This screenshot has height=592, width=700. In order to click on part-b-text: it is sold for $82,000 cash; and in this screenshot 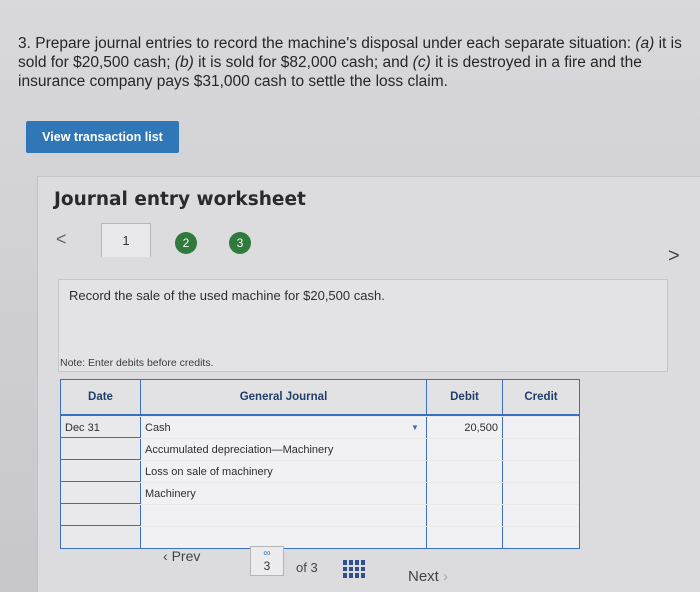, I will do `click(303, 62)`.